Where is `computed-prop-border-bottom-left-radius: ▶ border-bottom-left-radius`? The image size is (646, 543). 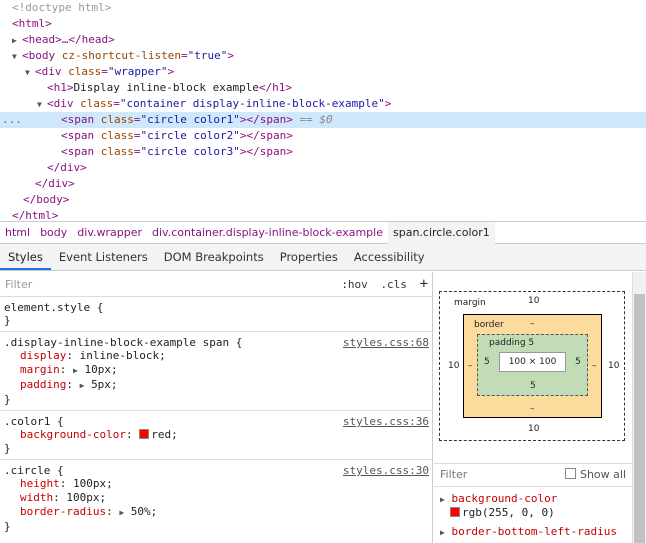 computed-prop-border-bottom-left-radius: ▶ border-bottom-left-radius is located at coordinates (533, 532).